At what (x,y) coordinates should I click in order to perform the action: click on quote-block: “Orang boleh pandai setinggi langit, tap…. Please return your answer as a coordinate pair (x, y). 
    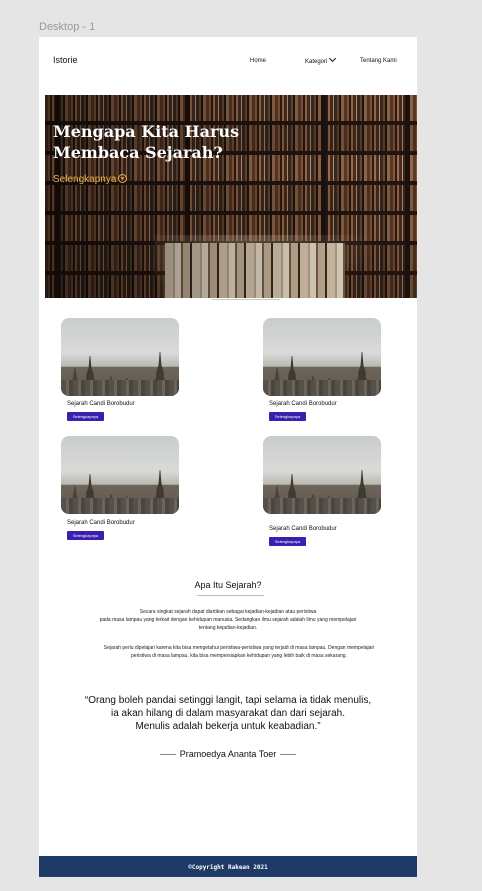
    Looking at the image, I should click on (228, 713).